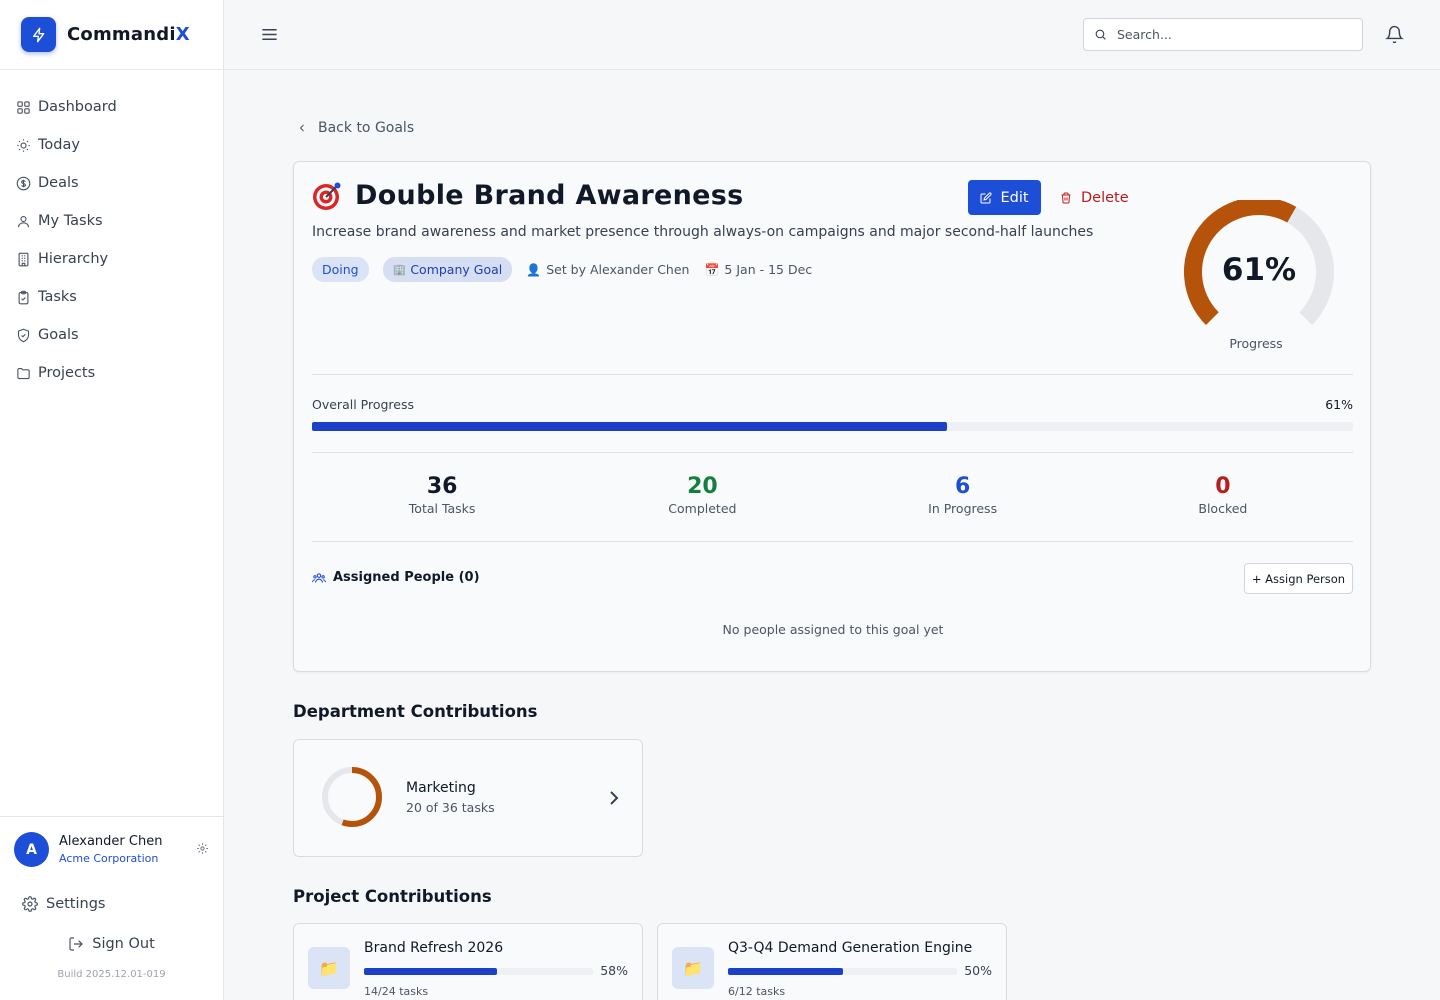  What do you see at coordinates (1256, 343) in the screenshot?
I see `gauge-label: Progress` at bounding box center [1256, 343].